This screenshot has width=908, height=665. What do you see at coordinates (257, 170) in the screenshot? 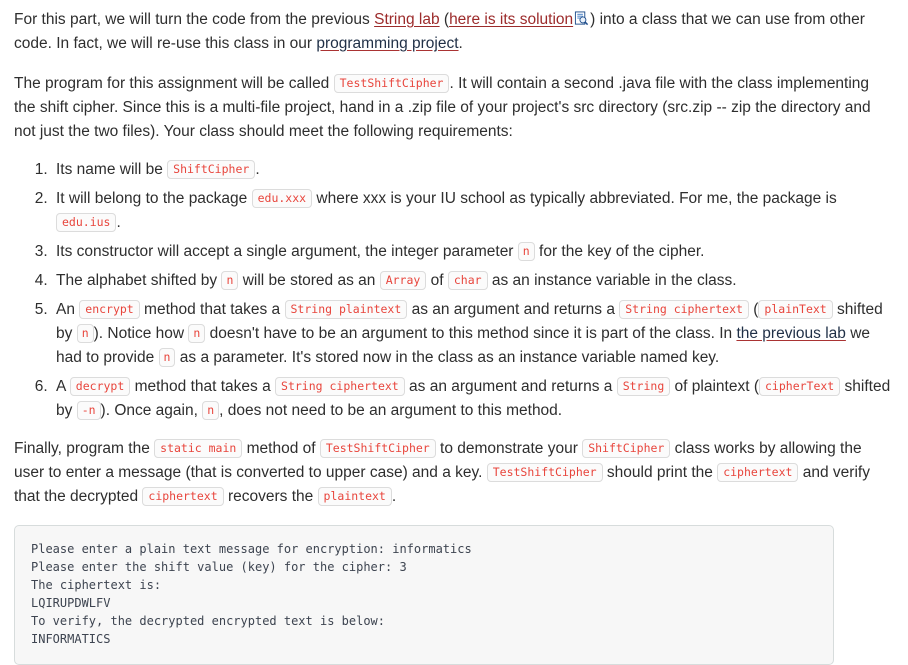
I see `req1-text-b: .` at bounding box center [257, 170].